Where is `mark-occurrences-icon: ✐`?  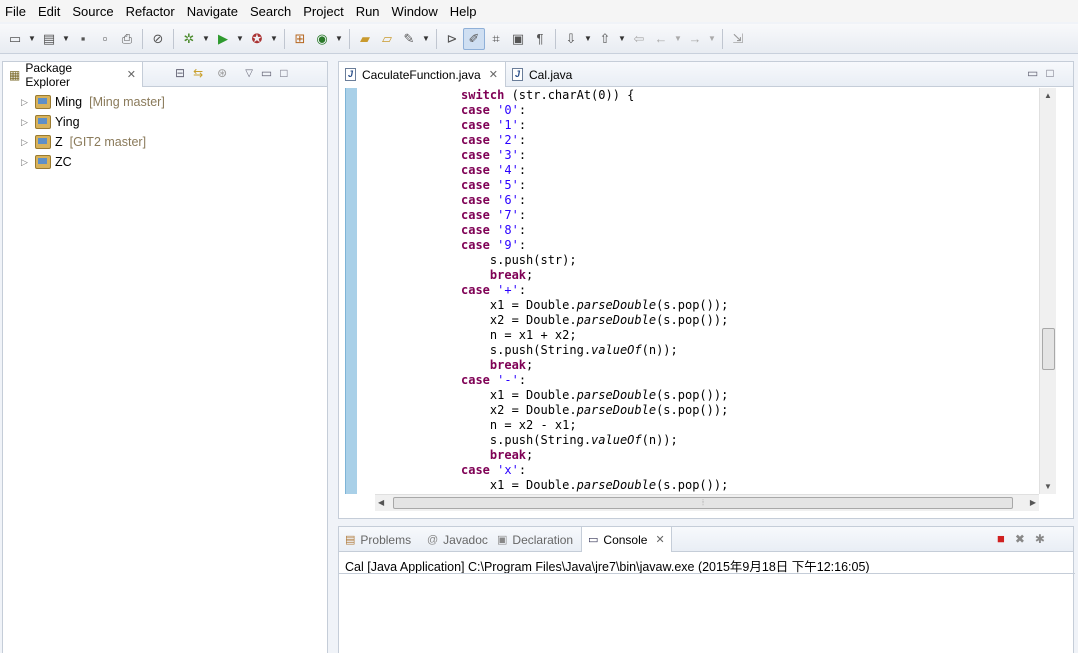 mark-occurrences-icon: ✐ is located at coordinates (474, 38).